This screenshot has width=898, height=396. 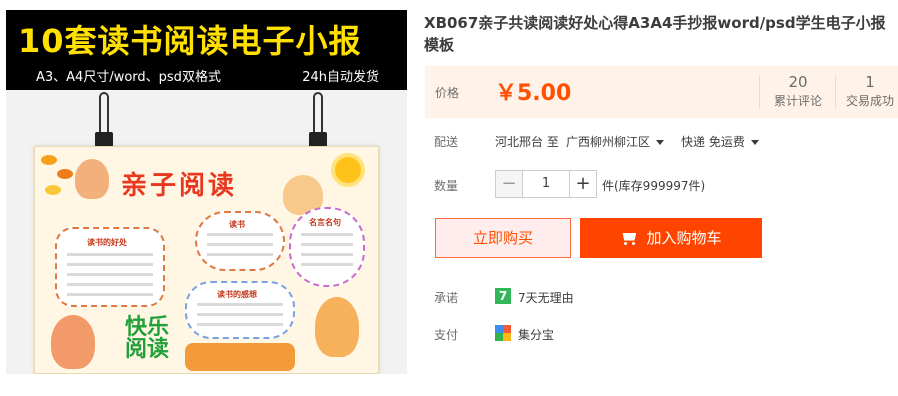 What do you see at coordinates (337, 327) in the screenshot?
I see `children-figure` at bounding box center [337, 327].